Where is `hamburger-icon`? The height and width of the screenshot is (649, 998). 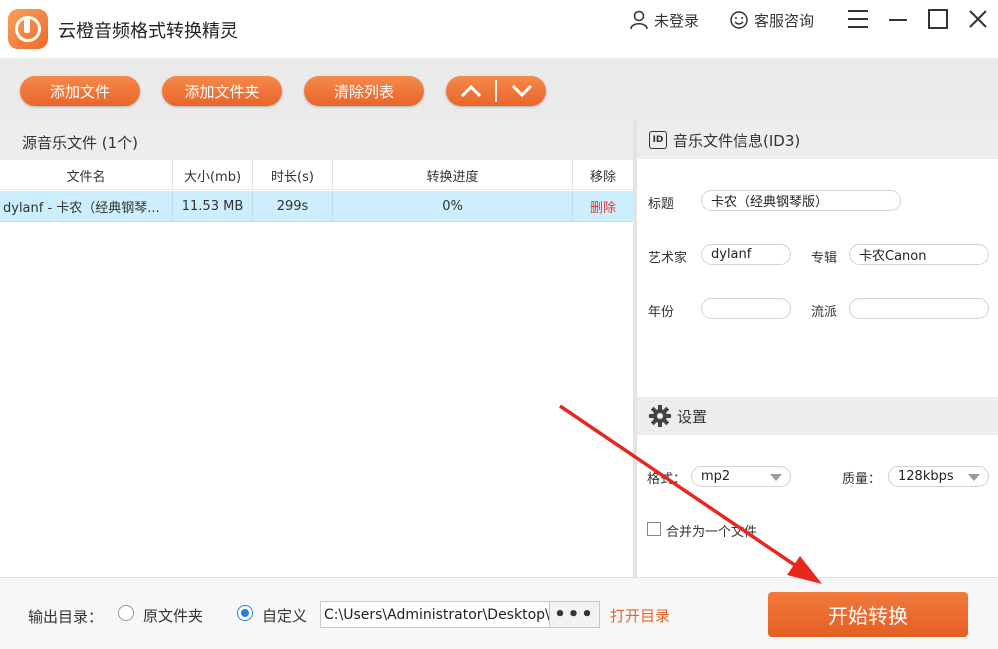
hamburger-icon is located at coordinates (858, 19).